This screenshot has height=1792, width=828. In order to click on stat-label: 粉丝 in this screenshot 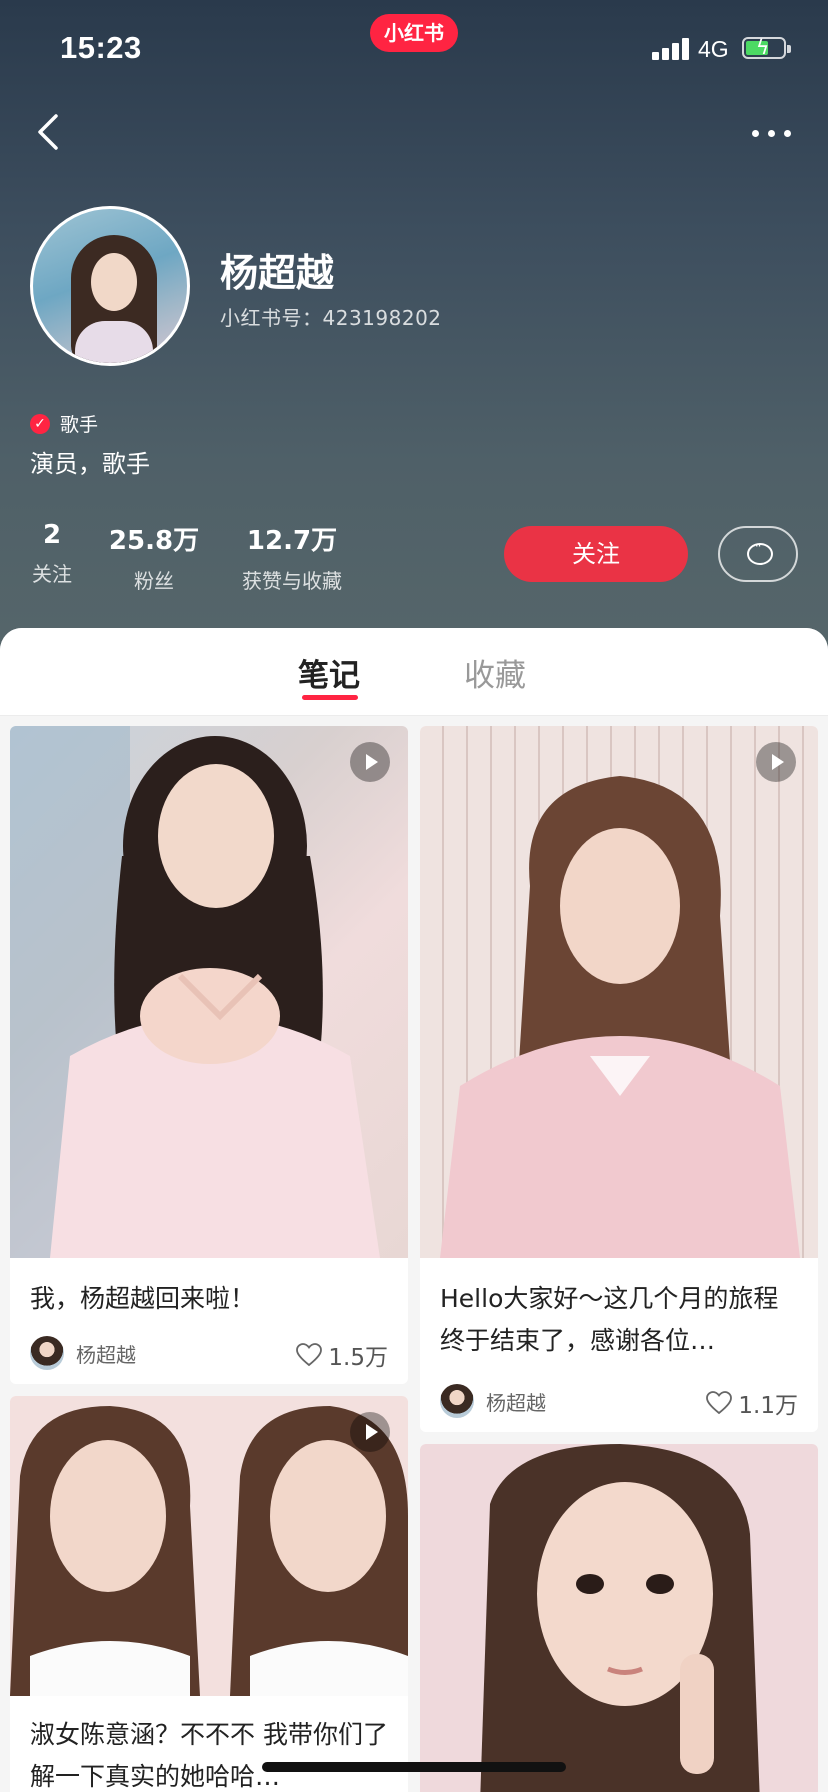, I will do `click(154, 581)`.